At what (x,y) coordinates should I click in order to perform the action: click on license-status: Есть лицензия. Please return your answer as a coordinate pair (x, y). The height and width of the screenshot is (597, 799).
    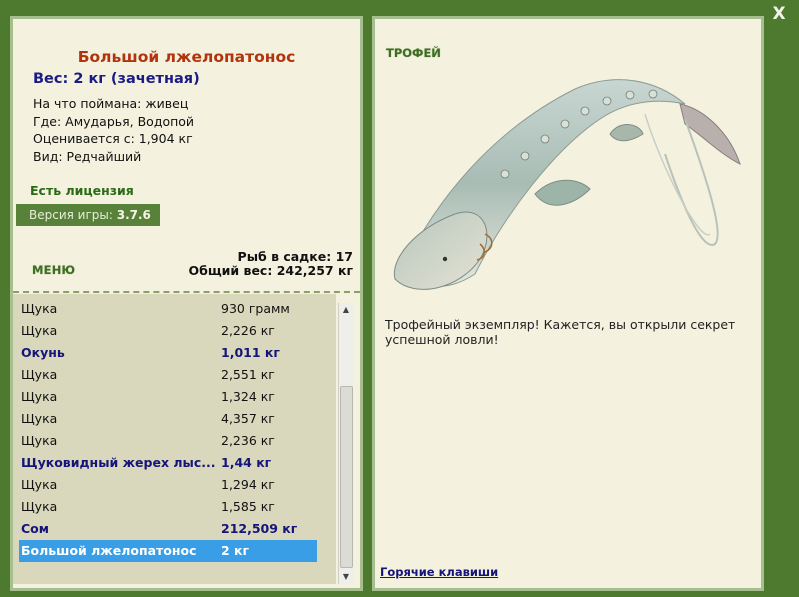
    Looking at the image, I should click on (82, 190).